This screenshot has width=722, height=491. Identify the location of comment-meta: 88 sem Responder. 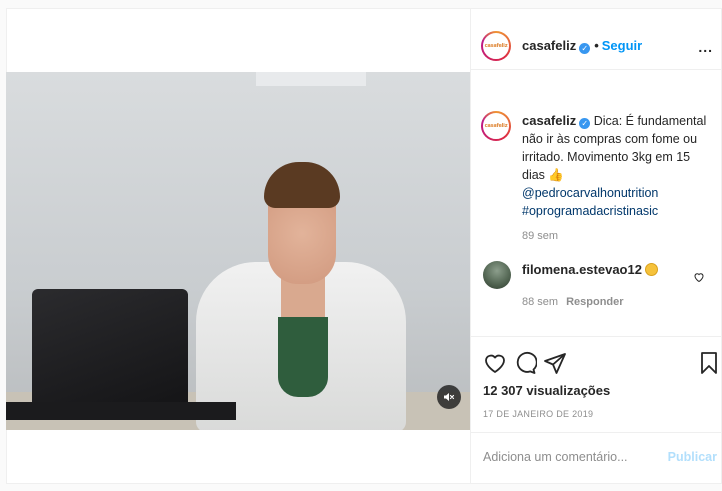
(573, 302).